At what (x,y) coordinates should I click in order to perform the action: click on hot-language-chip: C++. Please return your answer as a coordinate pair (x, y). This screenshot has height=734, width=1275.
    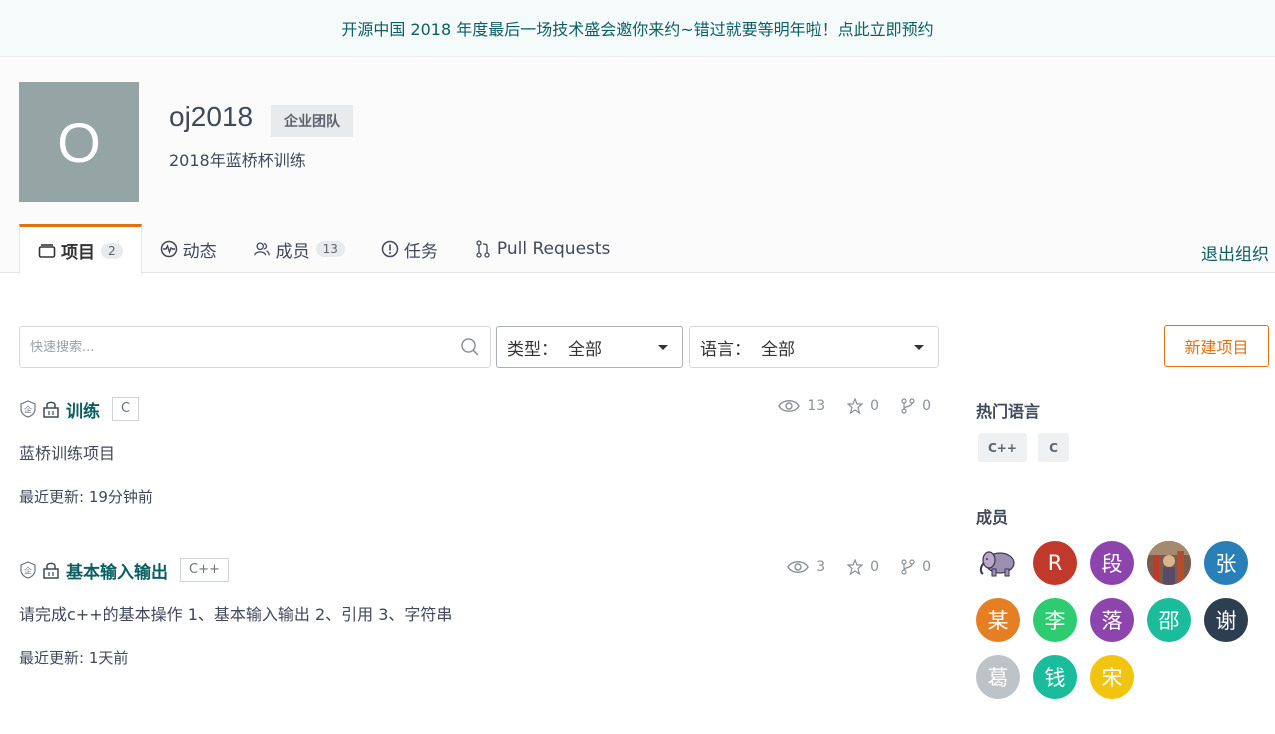
    Looking at the image, I should click on (1002, 447).